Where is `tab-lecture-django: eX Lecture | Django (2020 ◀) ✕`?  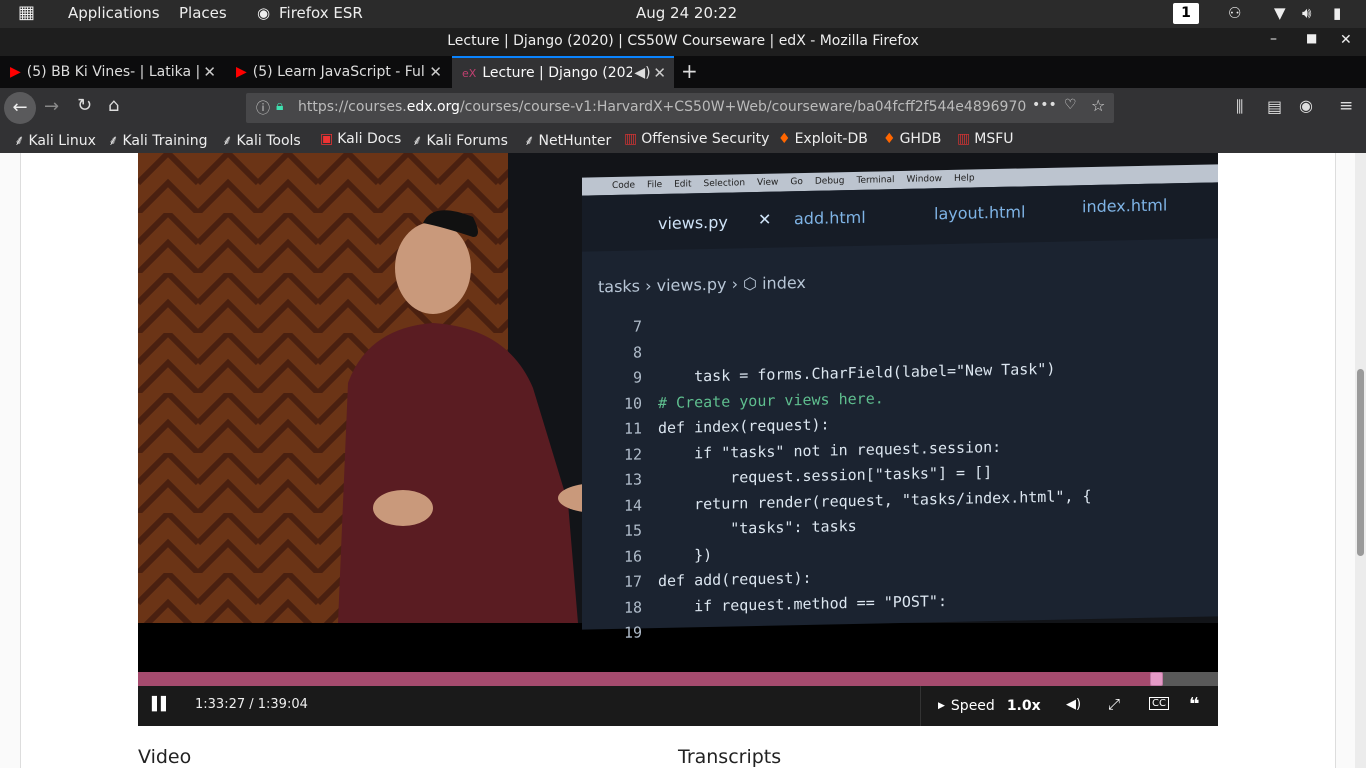 tab-lecture-django: eX Lecture | Django (2020 ◀) ✕ is located at coordinates (563, 72).